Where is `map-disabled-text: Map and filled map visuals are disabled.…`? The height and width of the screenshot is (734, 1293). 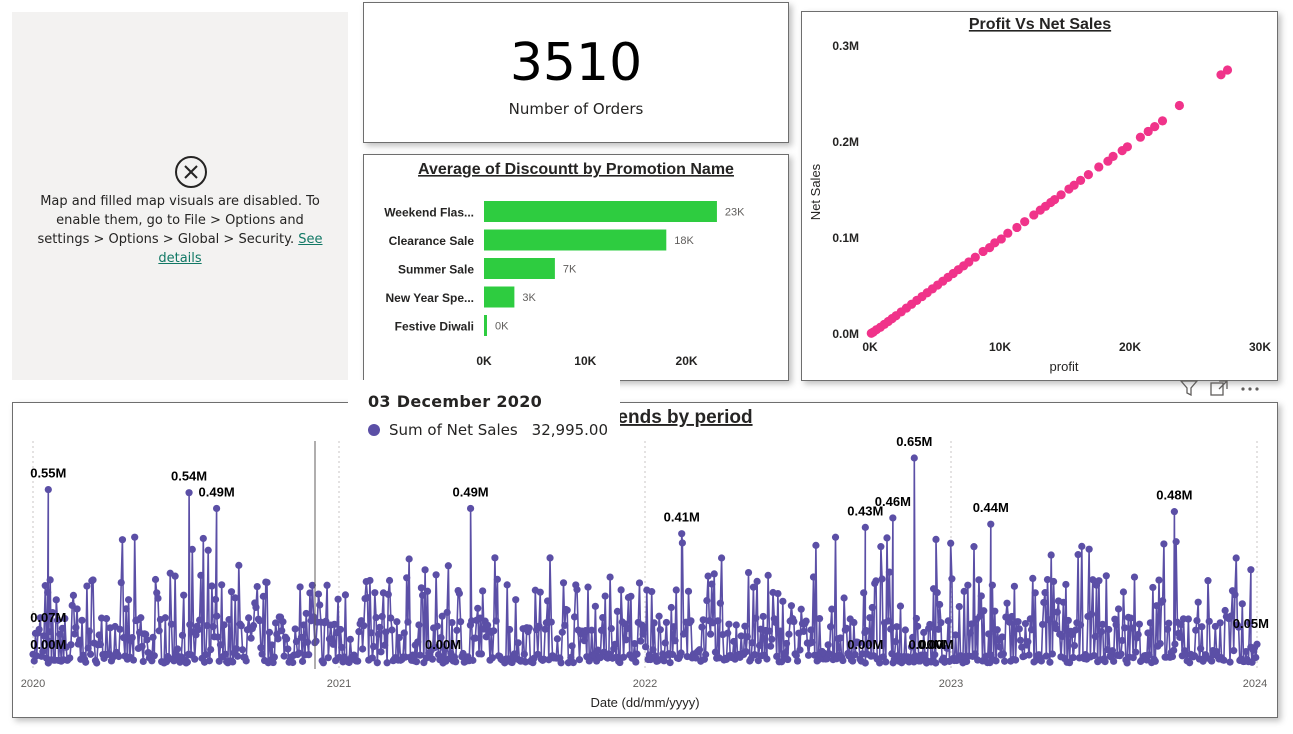 map-disabled-text: Map and filled map visuals are disabled.… is located at coordinates (178, 220).